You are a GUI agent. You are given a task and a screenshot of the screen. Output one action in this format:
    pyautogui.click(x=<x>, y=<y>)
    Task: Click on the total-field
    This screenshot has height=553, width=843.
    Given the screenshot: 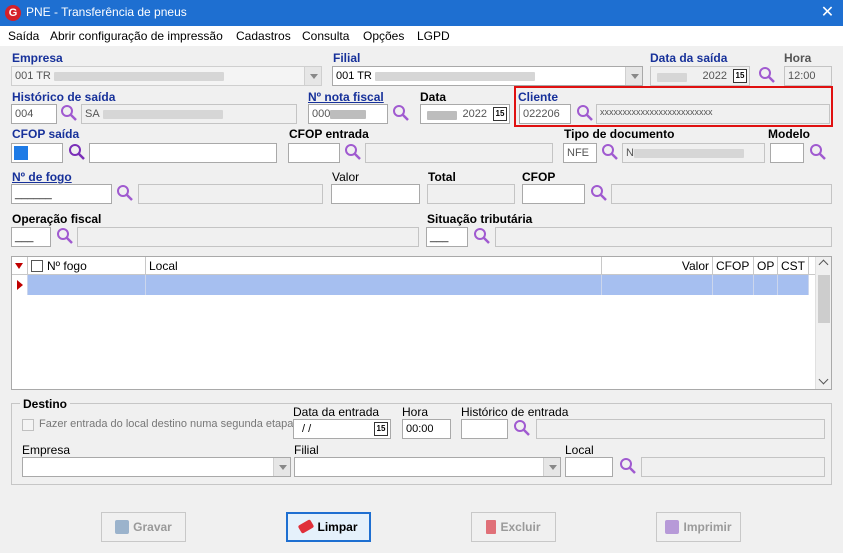 What is the action you would take?
    pyautogui.click(x=471, y=194)
    